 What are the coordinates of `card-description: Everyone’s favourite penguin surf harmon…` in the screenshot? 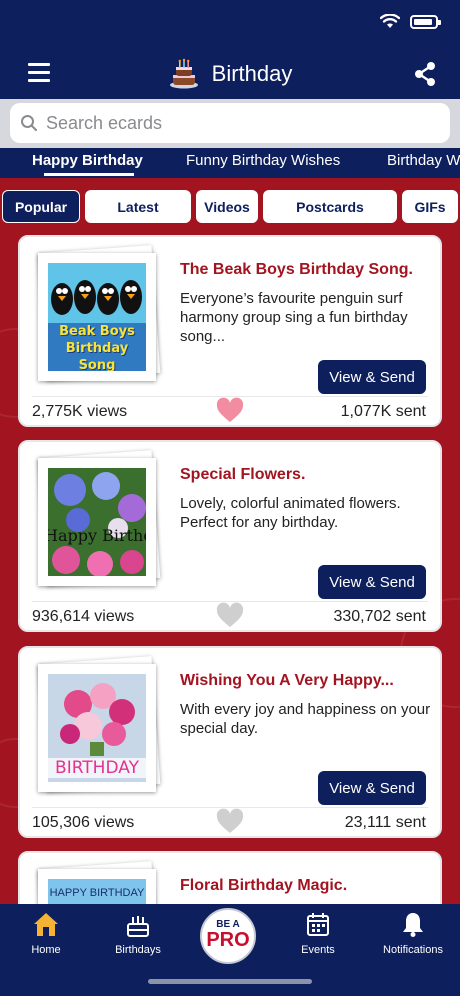 It's located at (294, 317).